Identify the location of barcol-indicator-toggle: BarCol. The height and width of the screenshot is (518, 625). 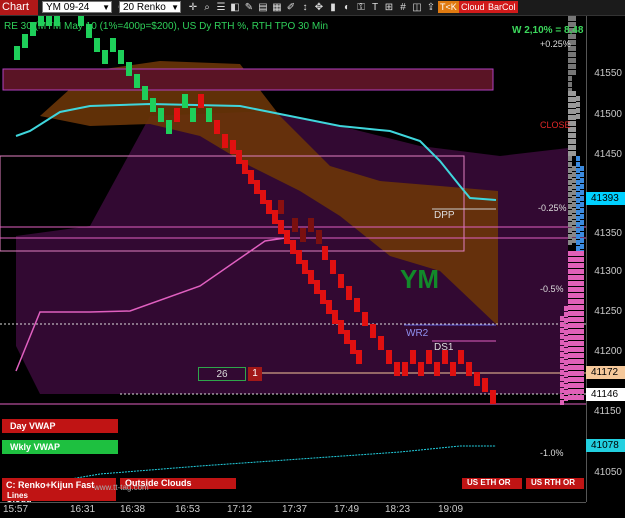
(502, 7).